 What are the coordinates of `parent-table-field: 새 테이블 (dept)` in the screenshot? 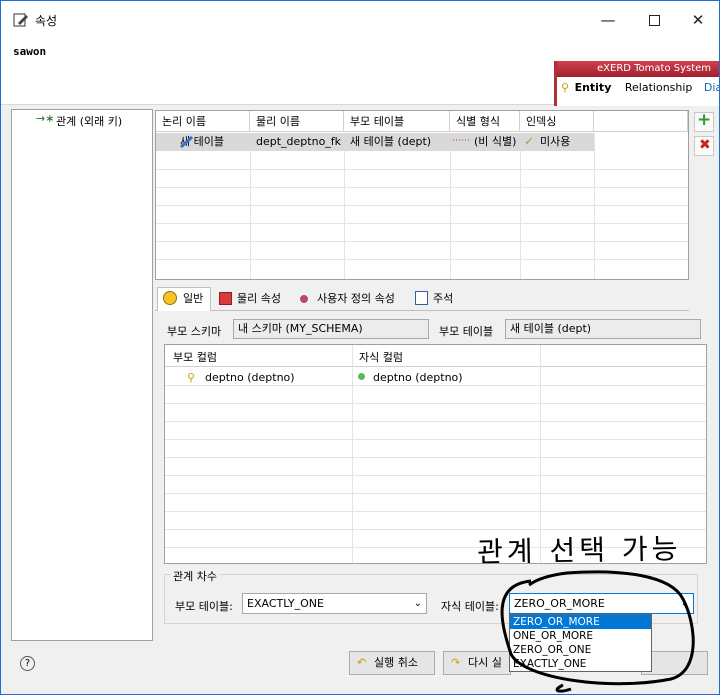 It's located at (603, 329).